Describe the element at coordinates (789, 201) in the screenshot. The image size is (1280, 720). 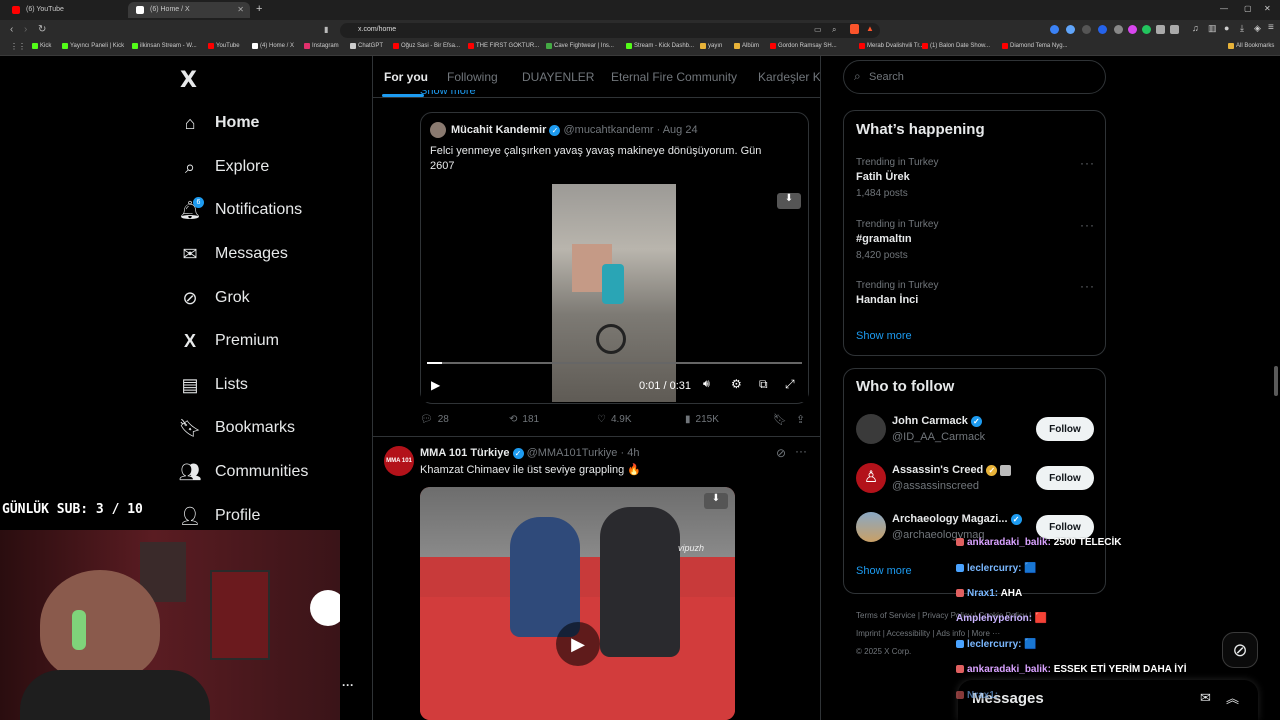
I see `download-icon: ⬇` at that location.